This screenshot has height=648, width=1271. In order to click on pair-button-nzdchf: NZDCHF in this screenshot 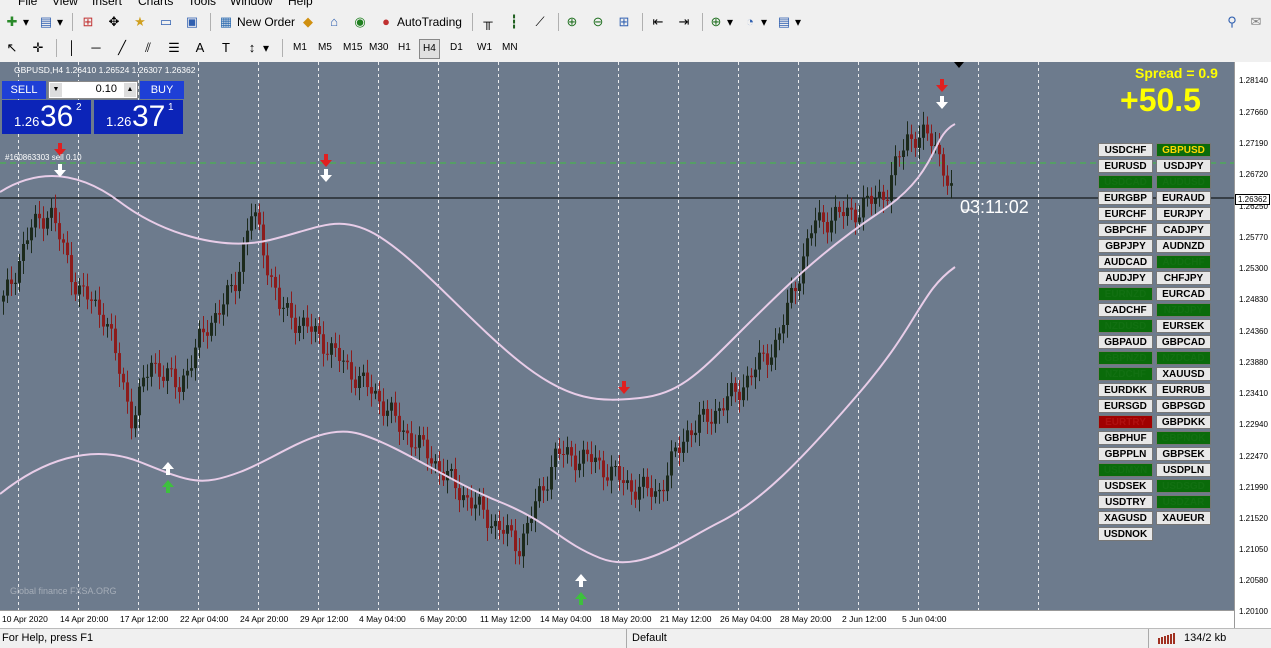, I will do `click(1125, 374)`.